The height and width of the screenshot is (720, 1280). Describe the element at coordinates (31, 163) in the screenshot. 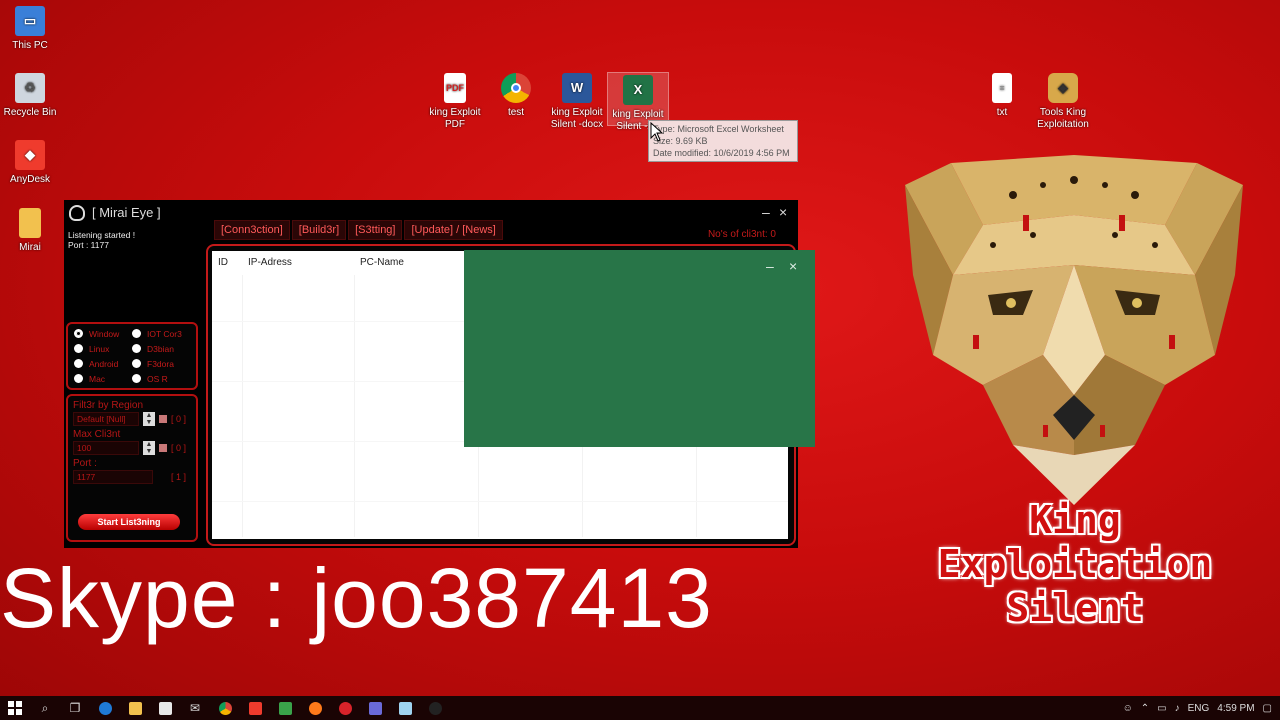

I see `desktop-icon-anydesk: ◆ AnyDesk` at that location.